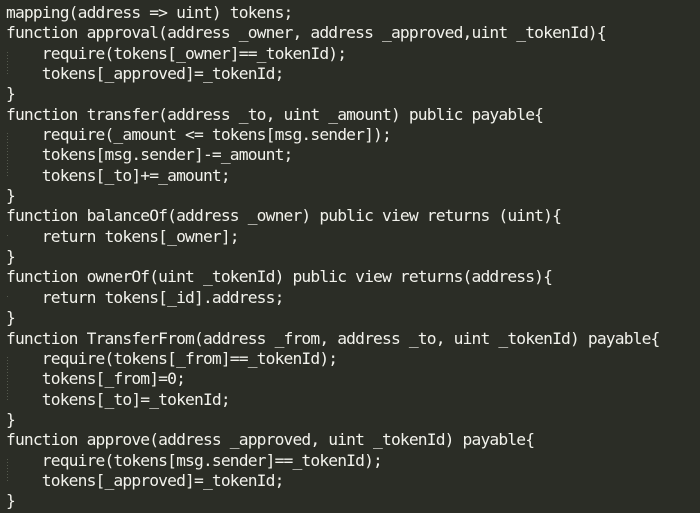  I want to click on code-line: require(tokens[_owner]==_tokenId);, so click(350, 54).